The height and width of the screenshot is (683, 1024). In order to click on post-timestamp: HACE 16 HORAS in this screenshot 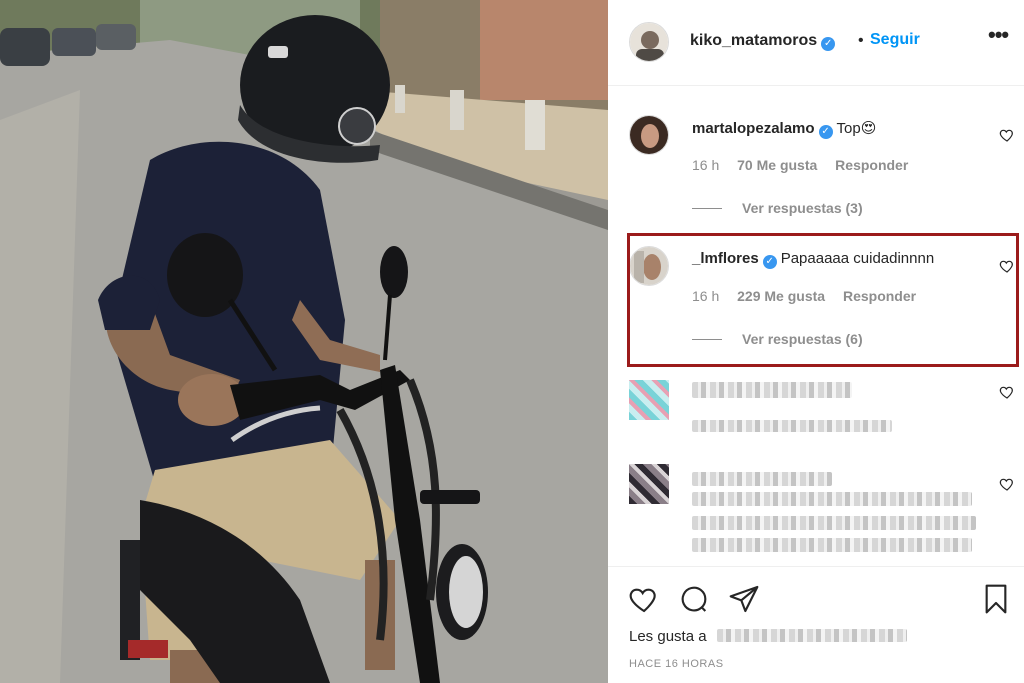, I will do `click(676, 664)`.